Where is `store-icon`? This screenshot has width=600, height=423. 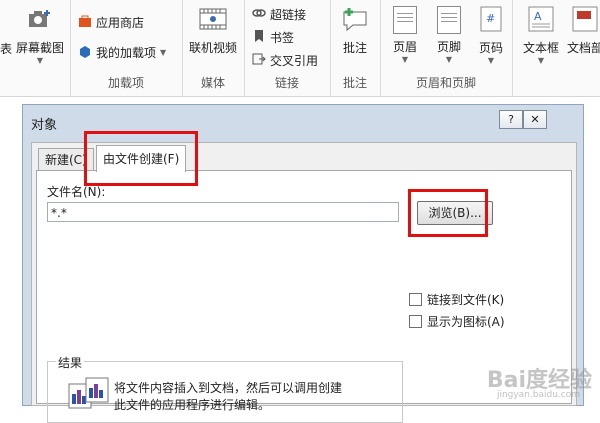 store-icon is located at coordinates (85, 22).